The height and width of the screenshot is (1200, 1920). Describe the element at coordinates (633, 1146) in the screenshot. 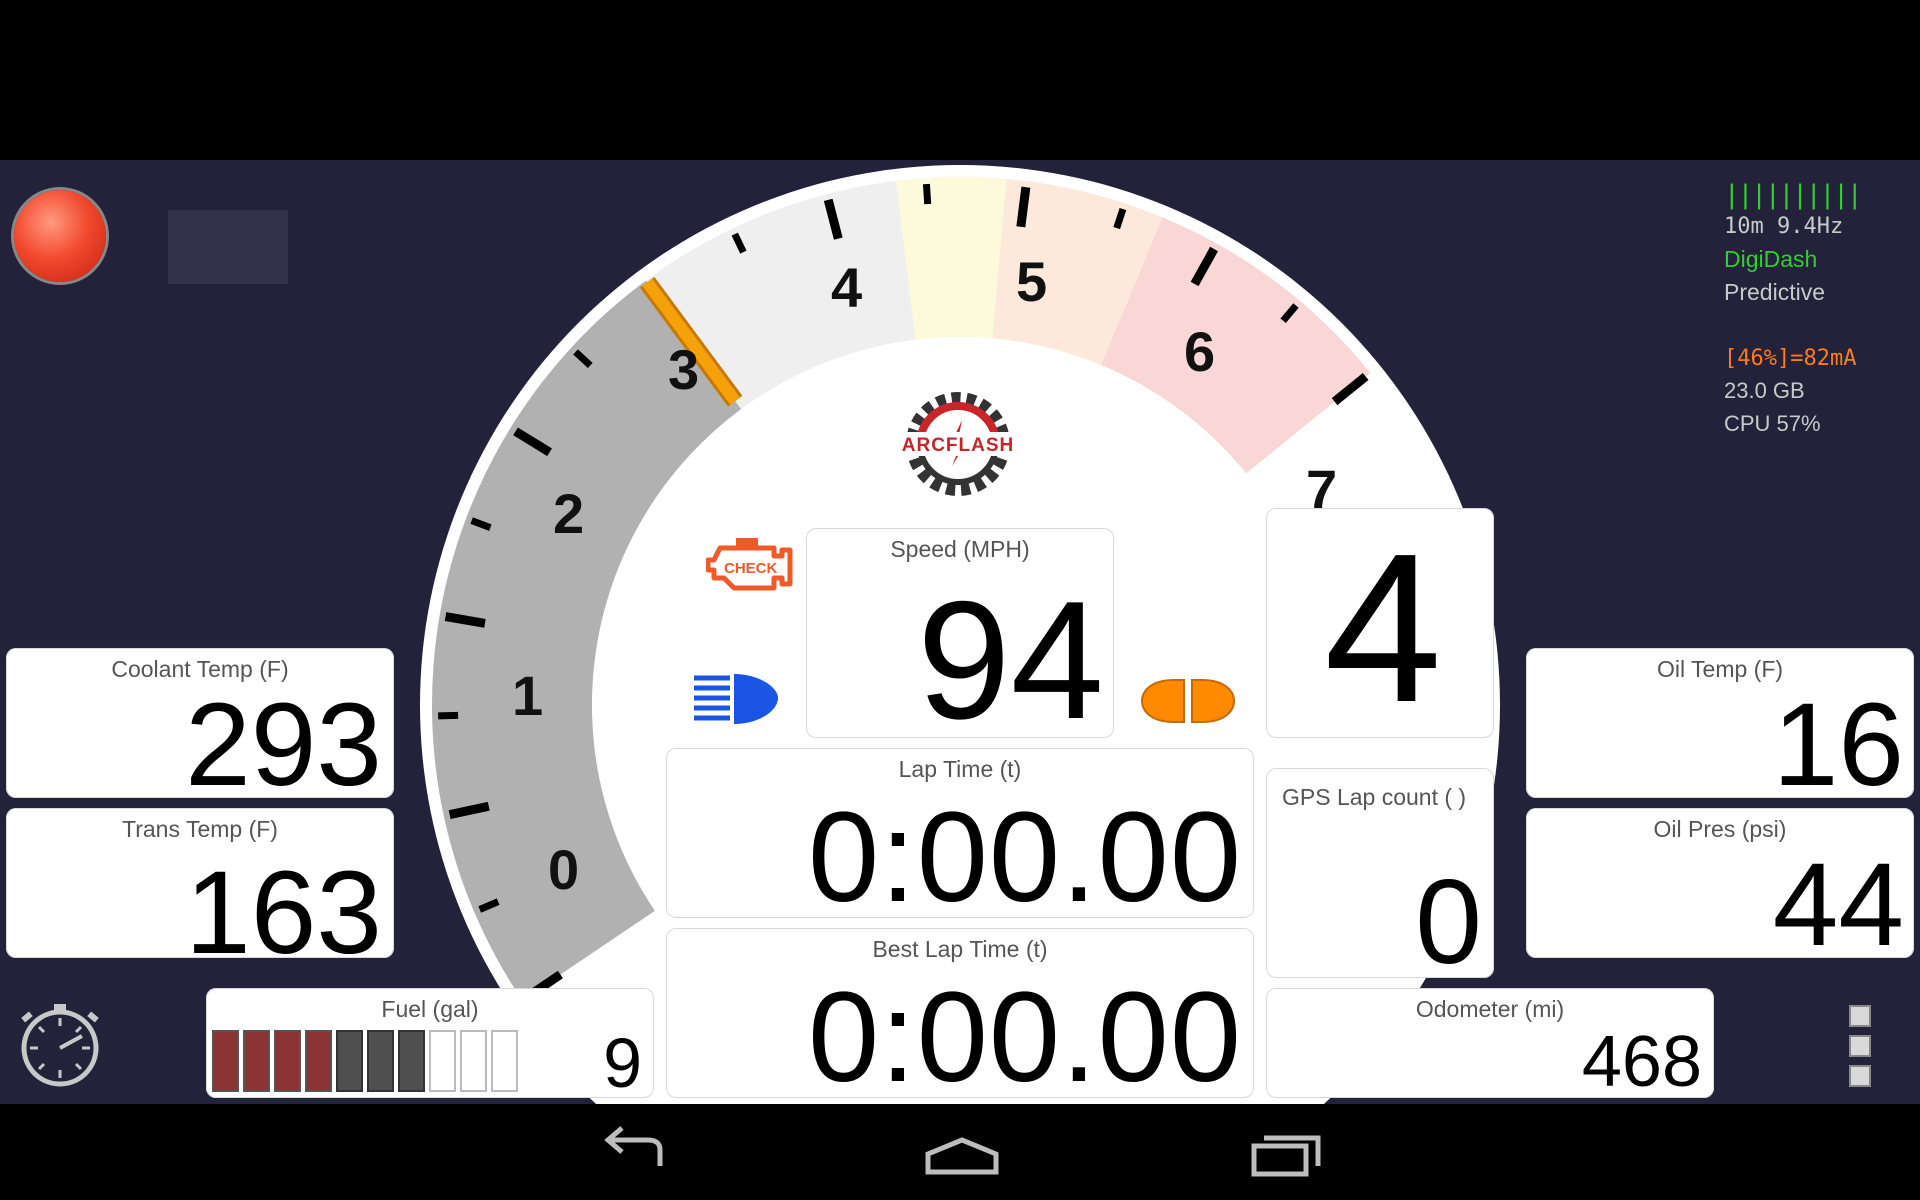

I see `back-icon` at that location.